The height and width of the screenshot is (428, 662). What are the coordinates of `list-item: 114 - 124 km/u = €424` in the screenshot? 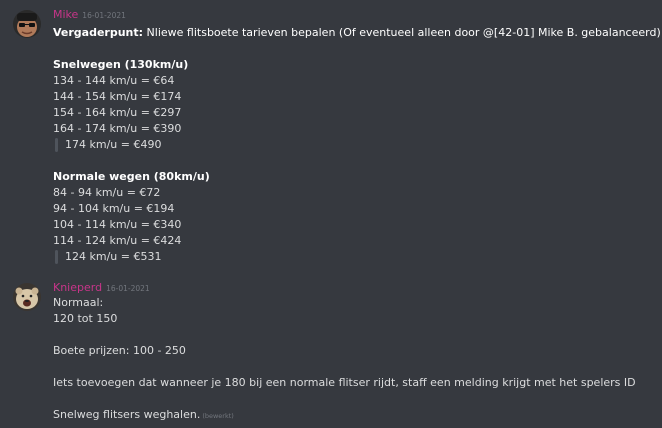 It's located at (117, 240).